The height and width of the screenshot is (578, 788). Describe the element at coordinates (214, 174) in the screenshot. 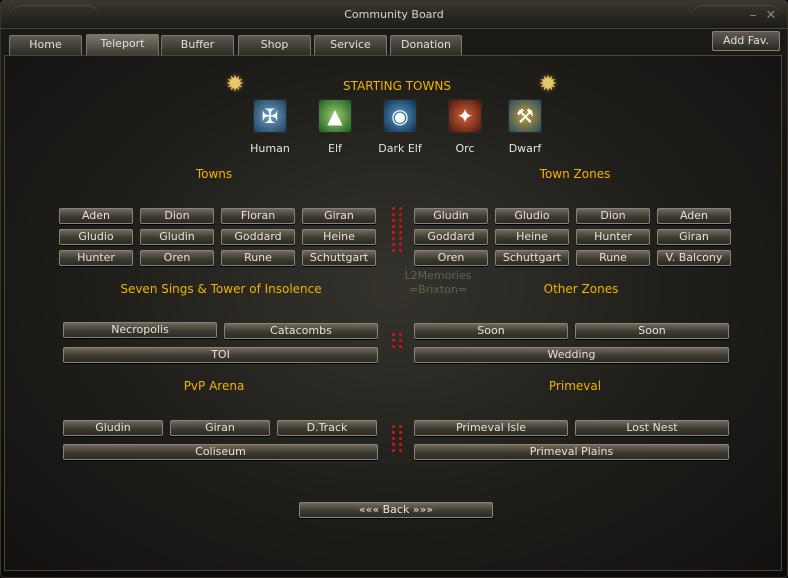

I see `towns-heading: Towns` at that location.